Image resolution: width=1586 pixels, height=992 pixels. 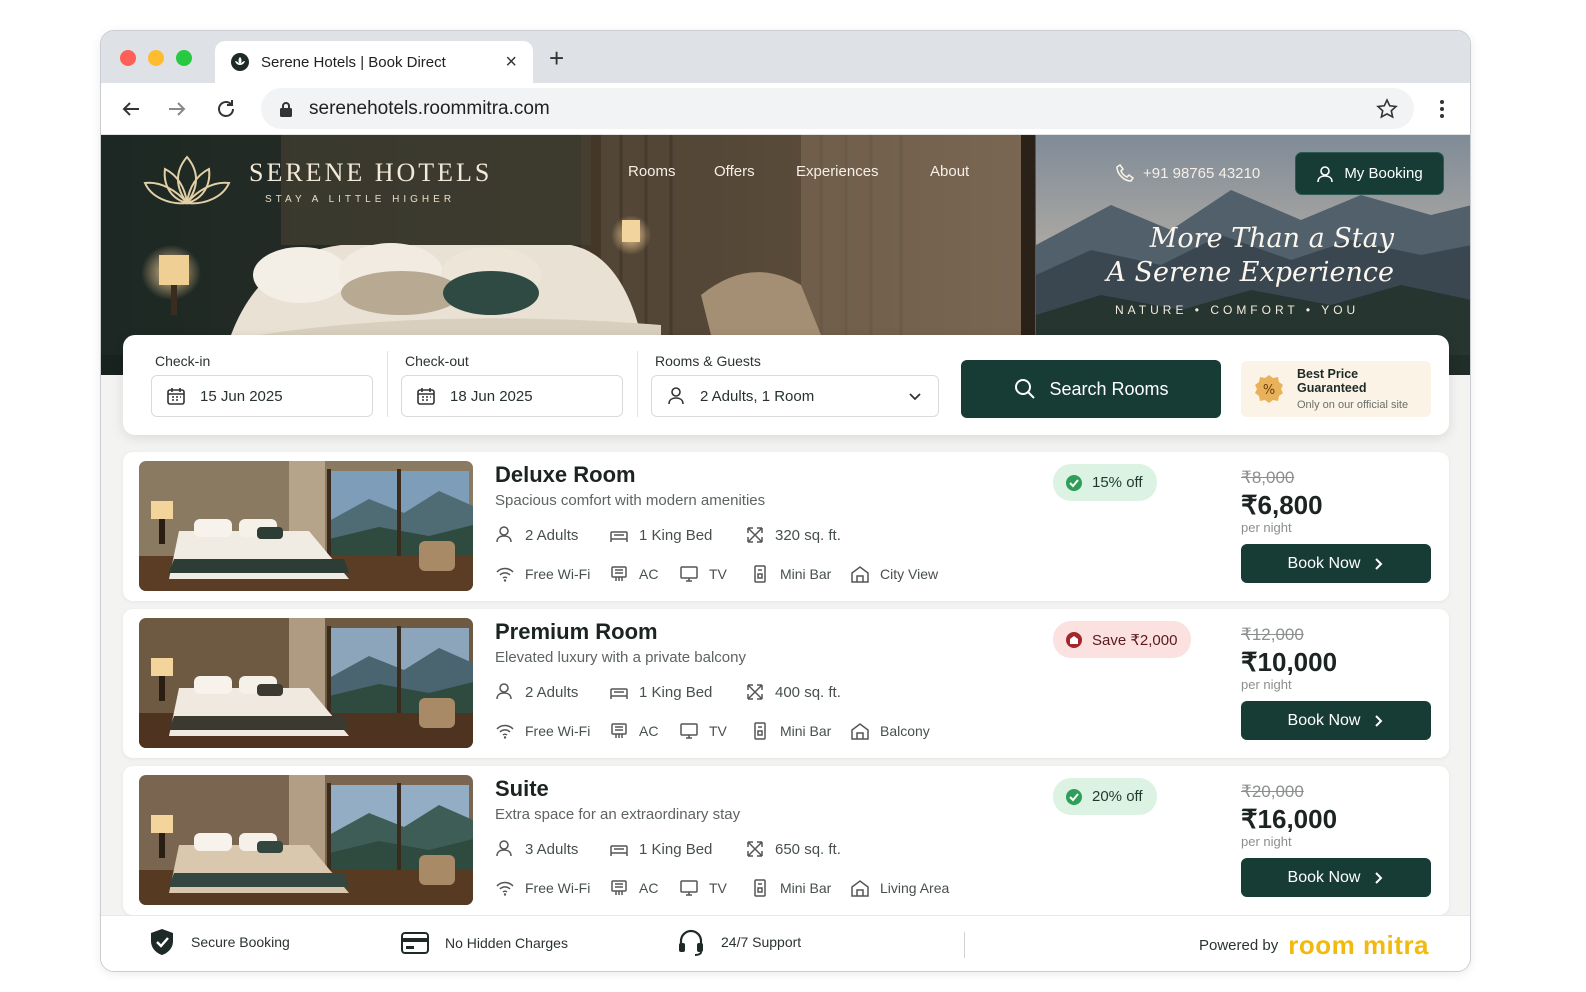 I want to click on address-bar: serenehotels.roommitra.com, so click(x=837, y=108).